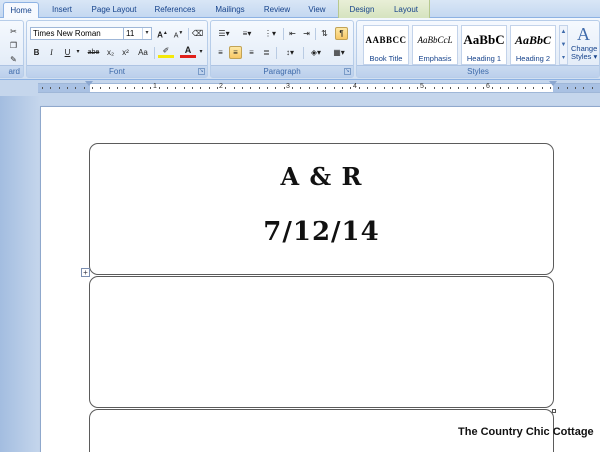 The image size is (600, 452). I want to click on paragraph-group-label: Paragraph, so click(282, 71).